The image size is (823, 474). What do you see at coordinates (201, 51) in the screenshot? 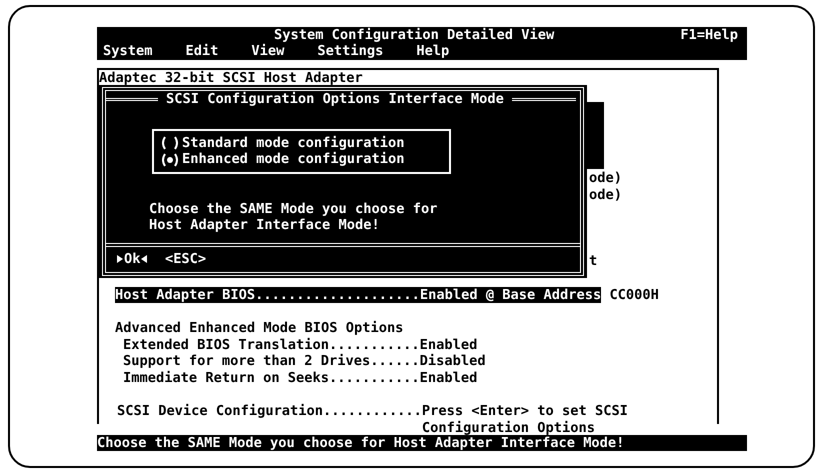
I see `menu-item: Edit` at bounding box center [201, 51].